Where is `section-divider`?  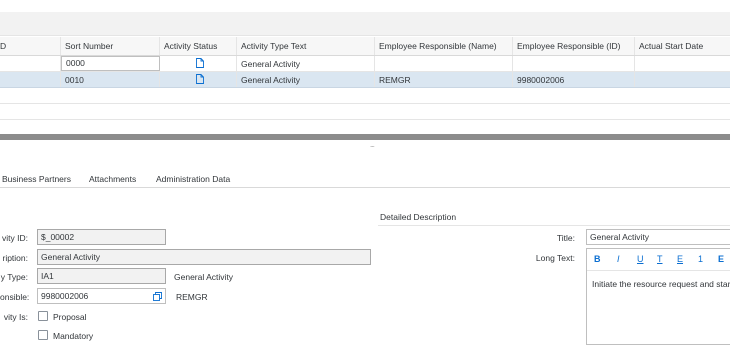 section-divider is located at coordinates (554, 225).